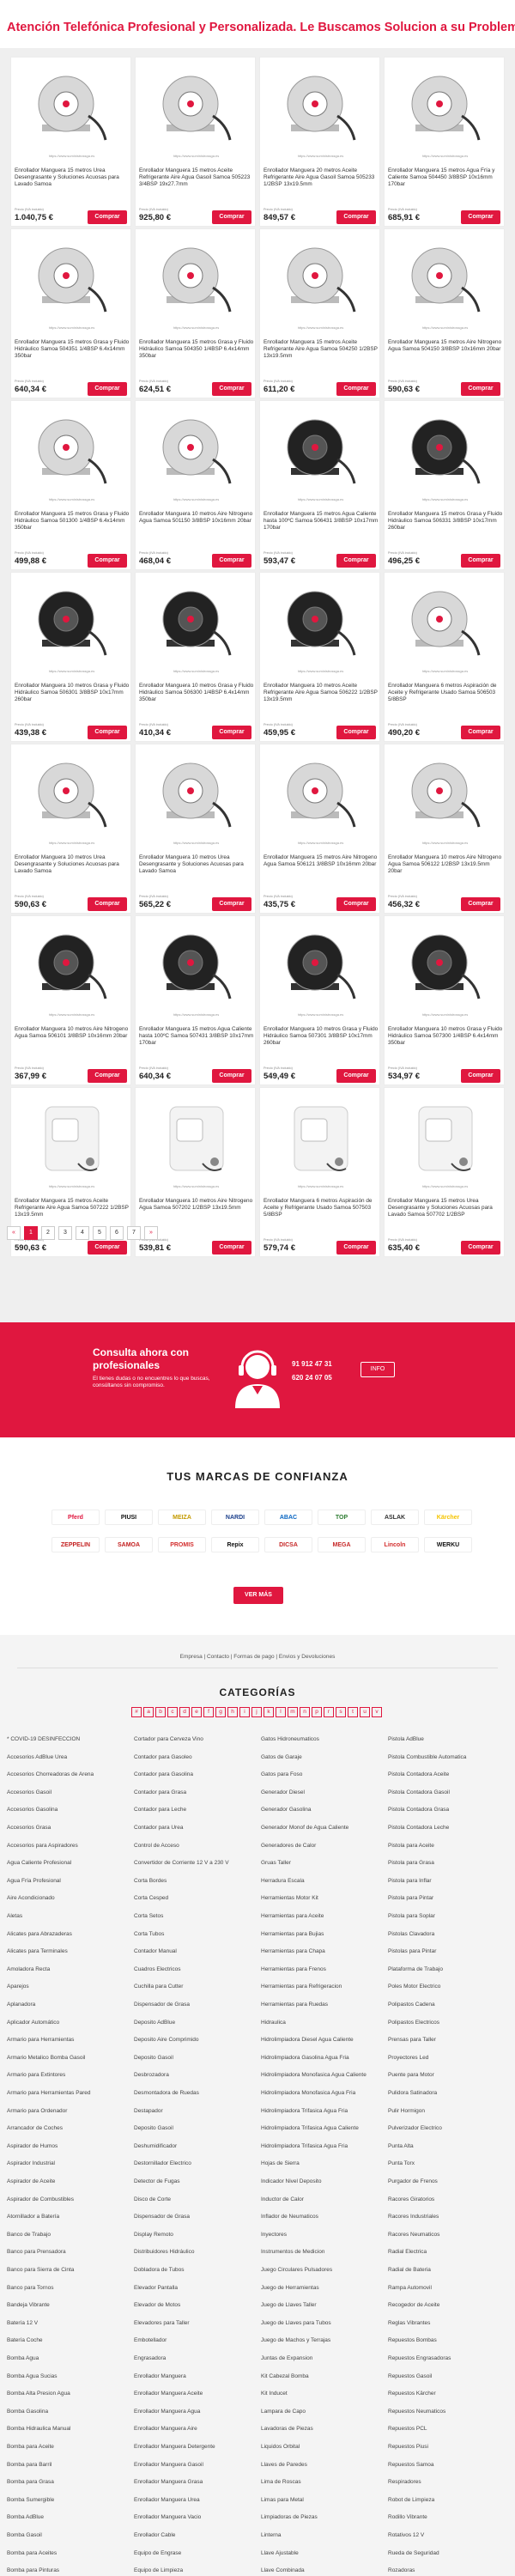 The width and height of the screenshot is (515, 2576). I want to click on hose-reel-box-image, so click(320, 1138).